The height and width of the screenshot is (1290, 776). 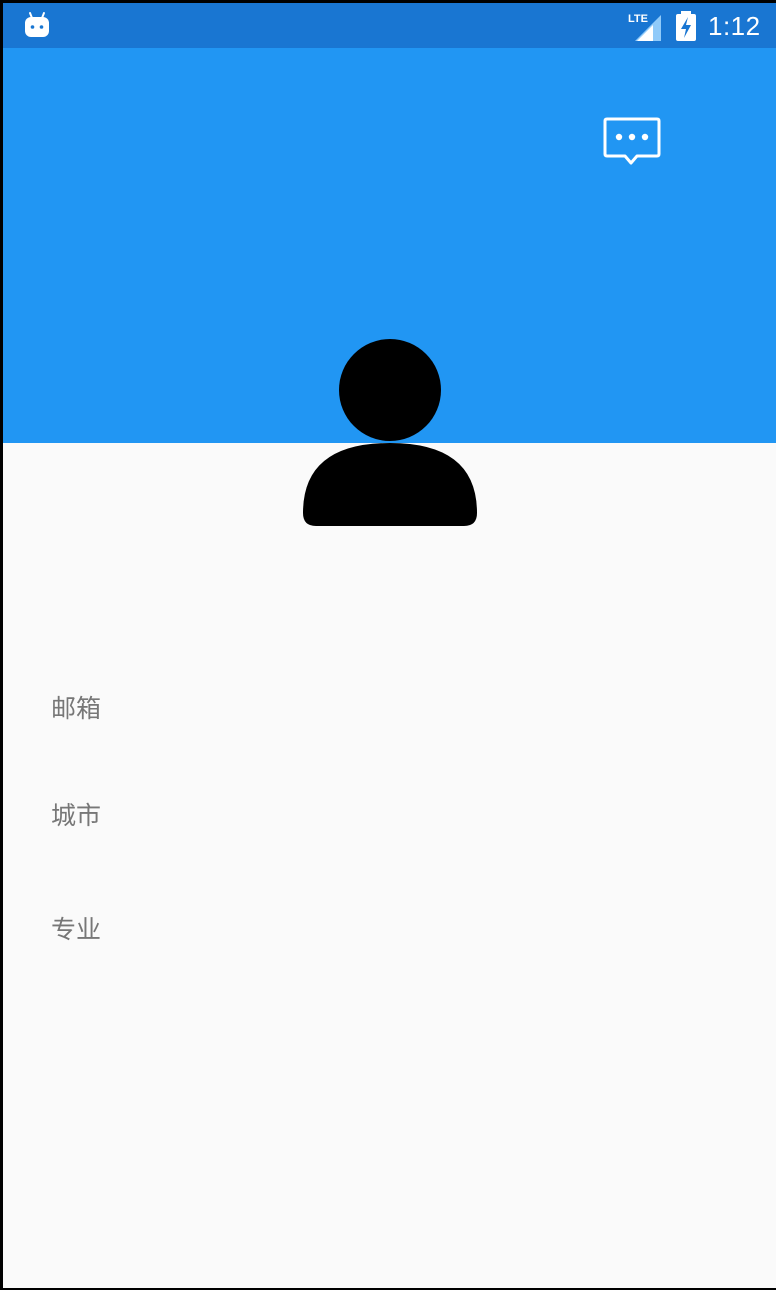 What do you see at coordinates (76, 929) in the screenshot?
I see `major-label: 专业` at bounding box center [76, 929].